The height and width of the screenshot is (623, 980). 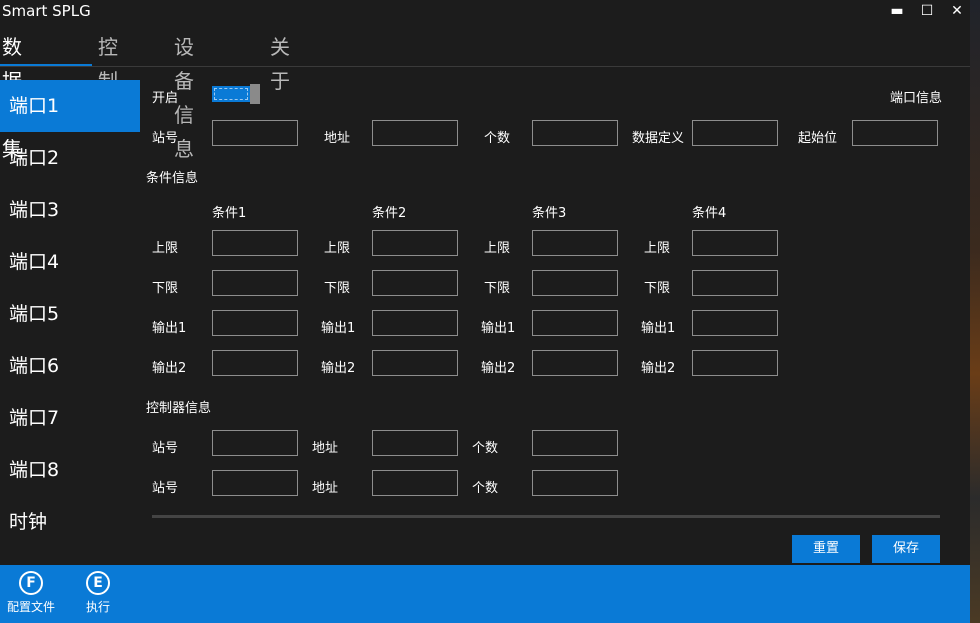 I want to click on execute-button: E 执行, so click(x=98, y=593).